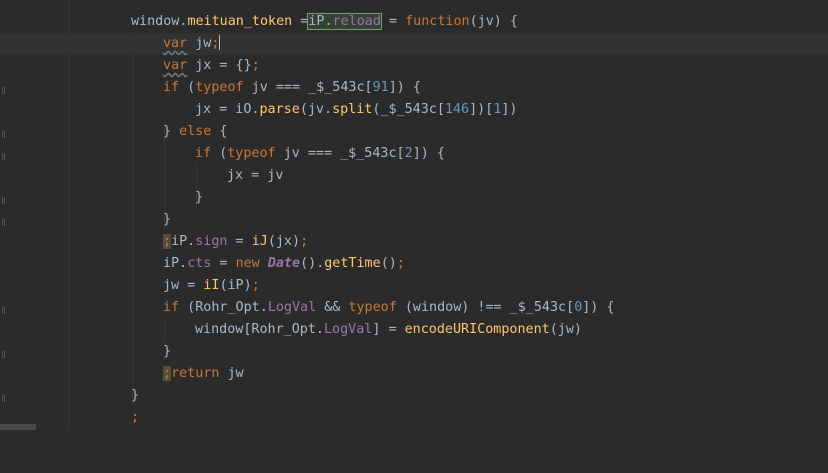  I want to click on token: getTime, so click(352, 263).